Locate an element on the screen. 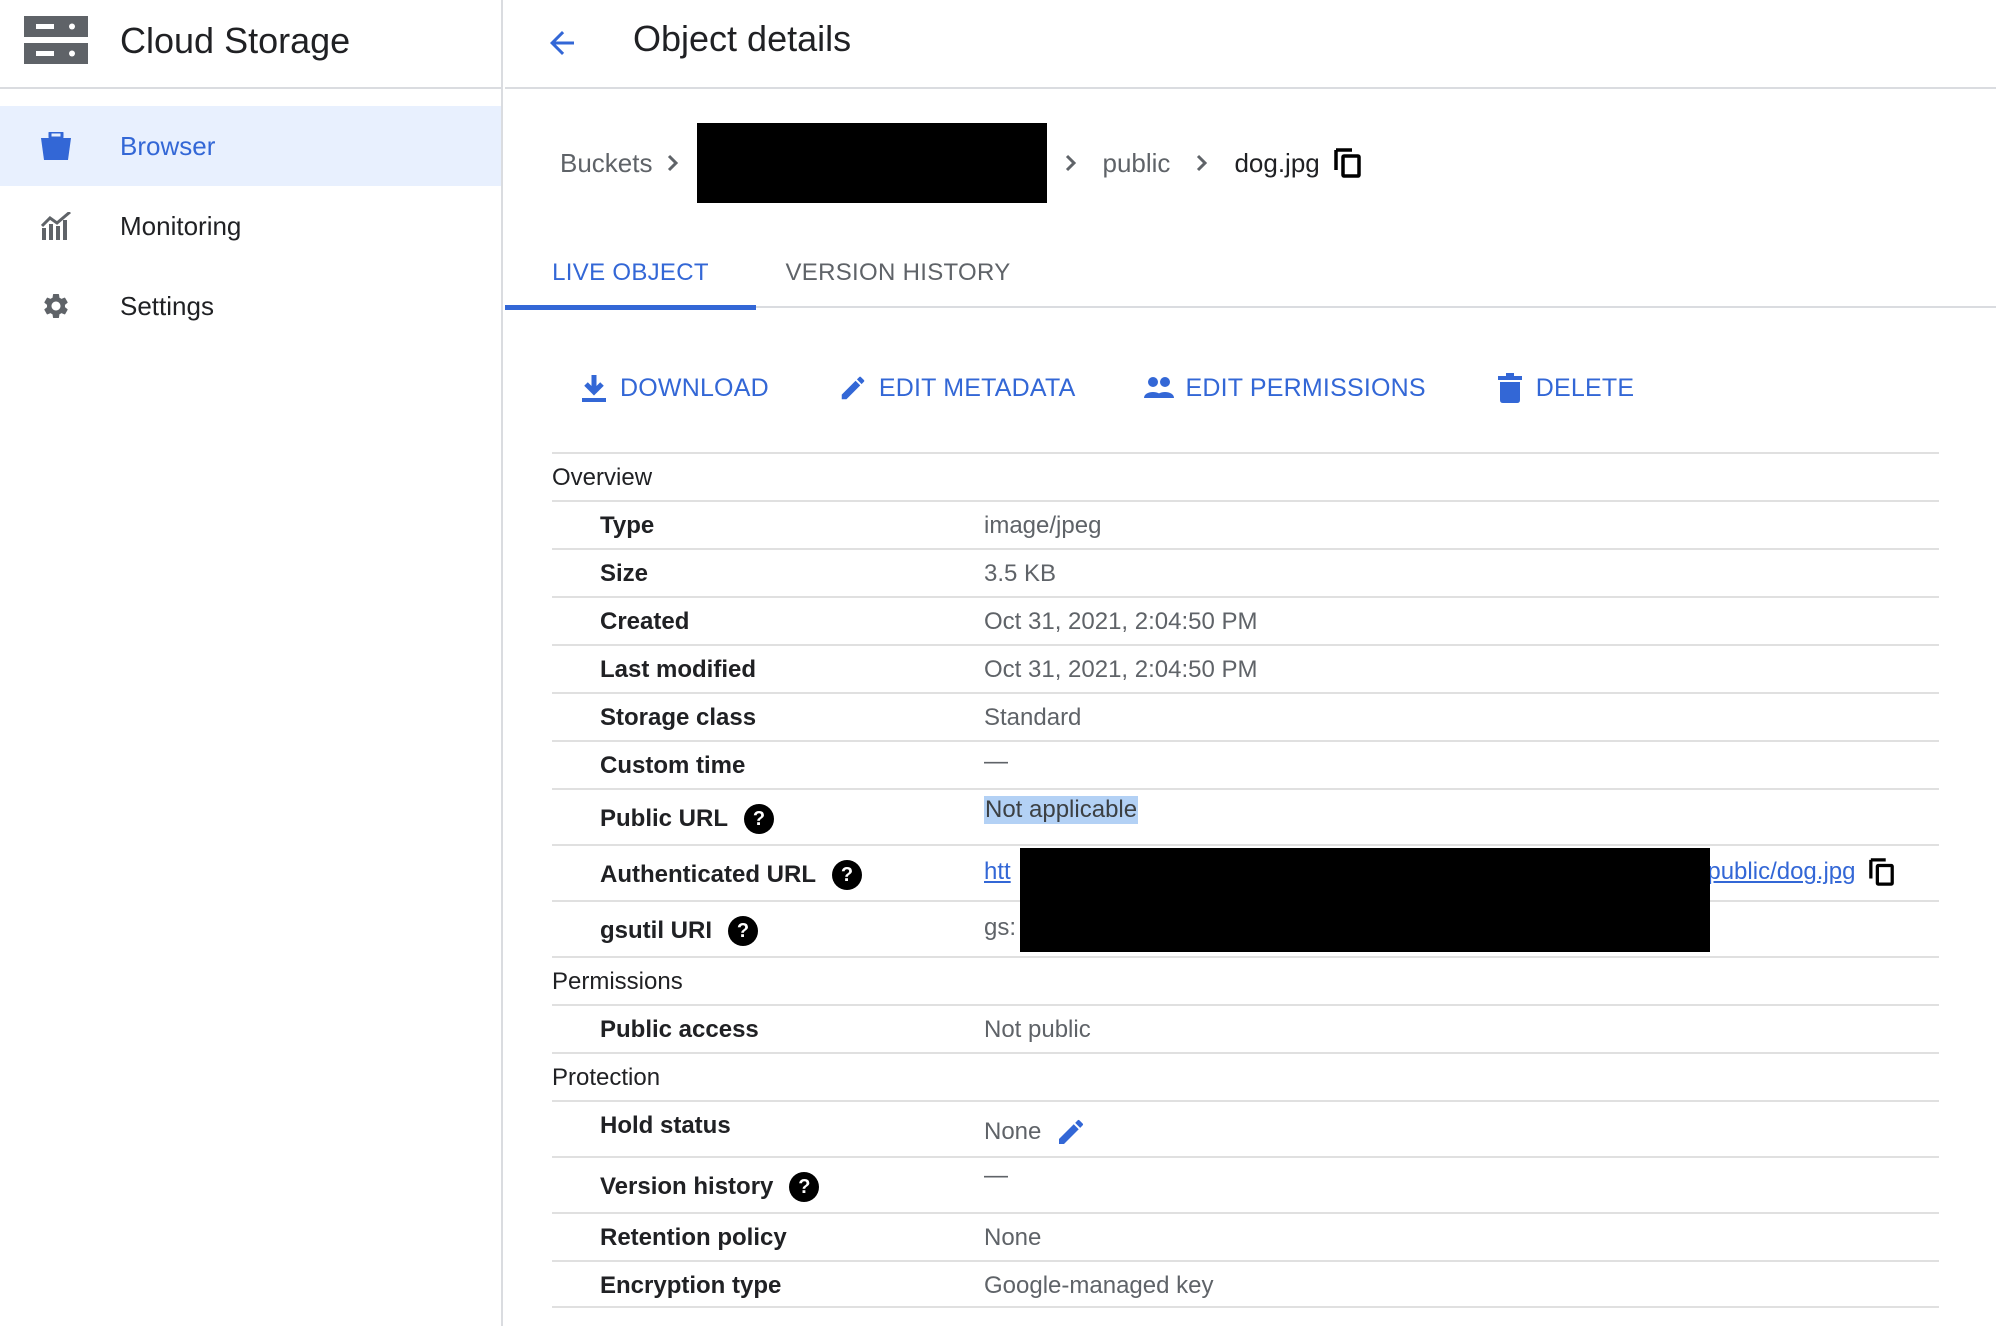  detail-label-text: Authenticated URL is located at coordinates (708, 874).